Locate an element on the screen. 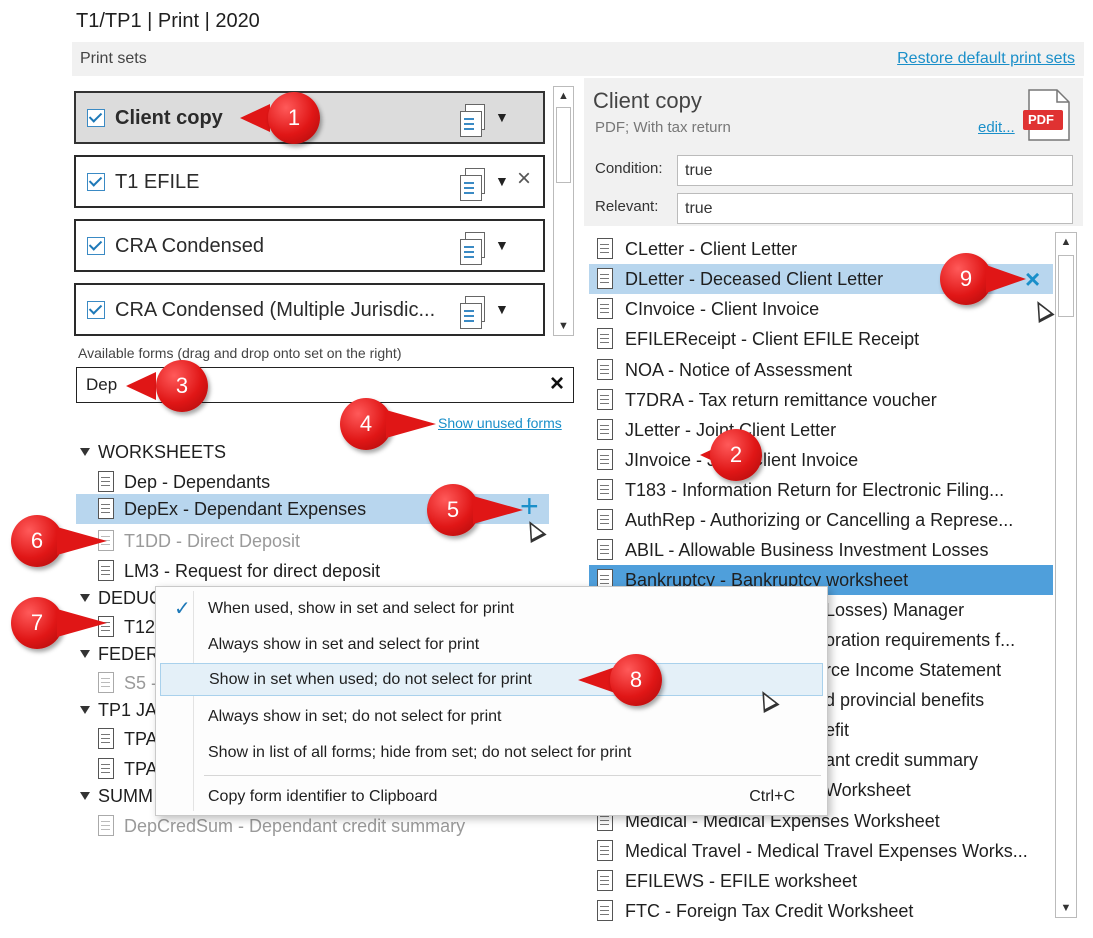 The height and width of the screenshot is (938, 1093). callout-1: 1 is located at coordinates (285, 118).